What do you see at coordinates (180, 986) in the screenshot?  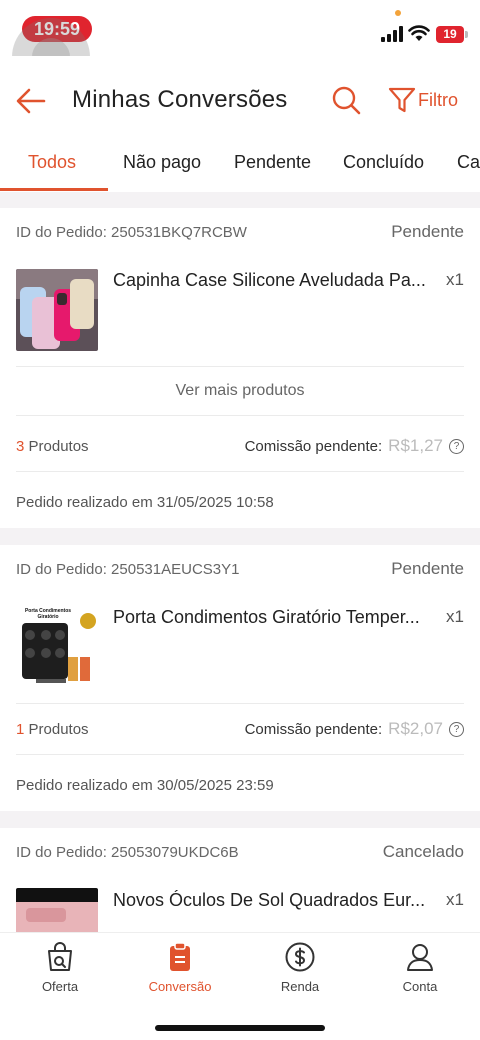 I see `nav-label: Conversão` at bounding box center [180, 986].